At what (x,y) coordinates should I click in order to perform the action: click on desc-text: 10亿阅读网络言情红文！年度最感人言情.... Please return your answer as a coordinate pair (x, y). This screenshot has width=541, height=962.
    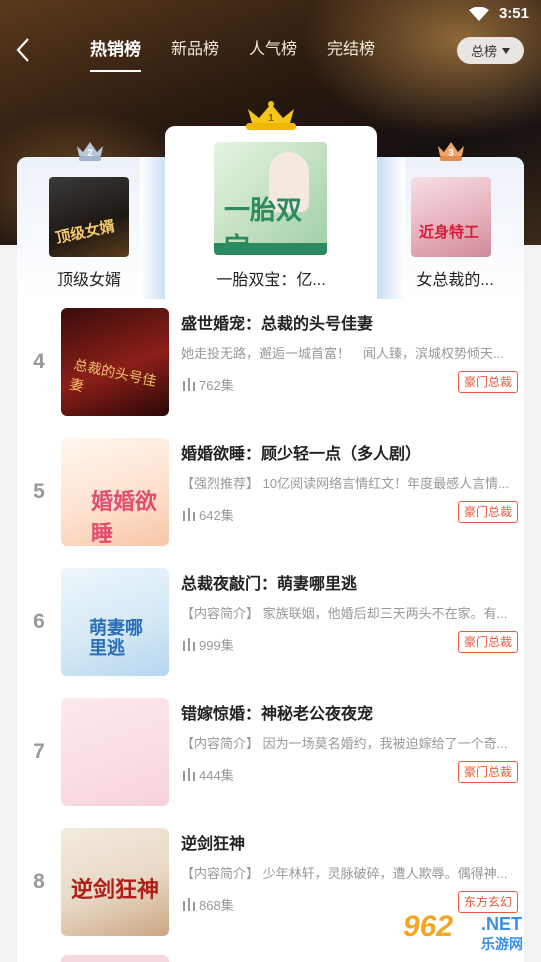
    Looking at the image, I should click on (384, 483).